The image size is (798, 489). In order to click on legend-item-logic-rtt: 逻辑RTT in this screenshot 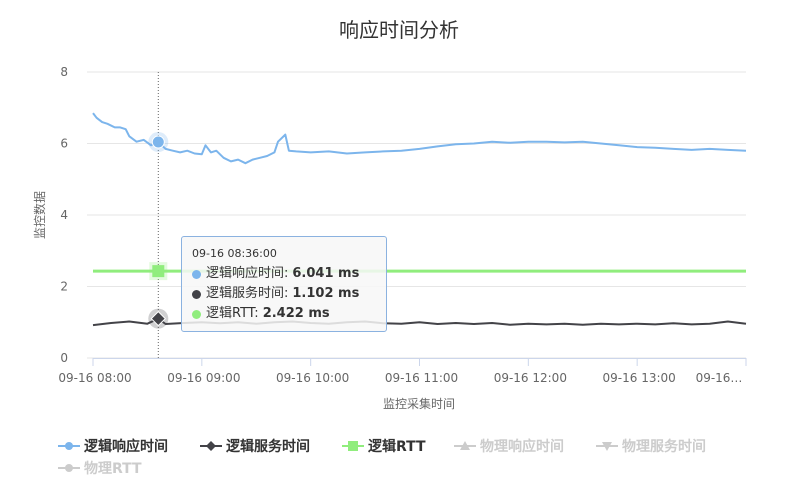, I will do `click(384, 446)`.